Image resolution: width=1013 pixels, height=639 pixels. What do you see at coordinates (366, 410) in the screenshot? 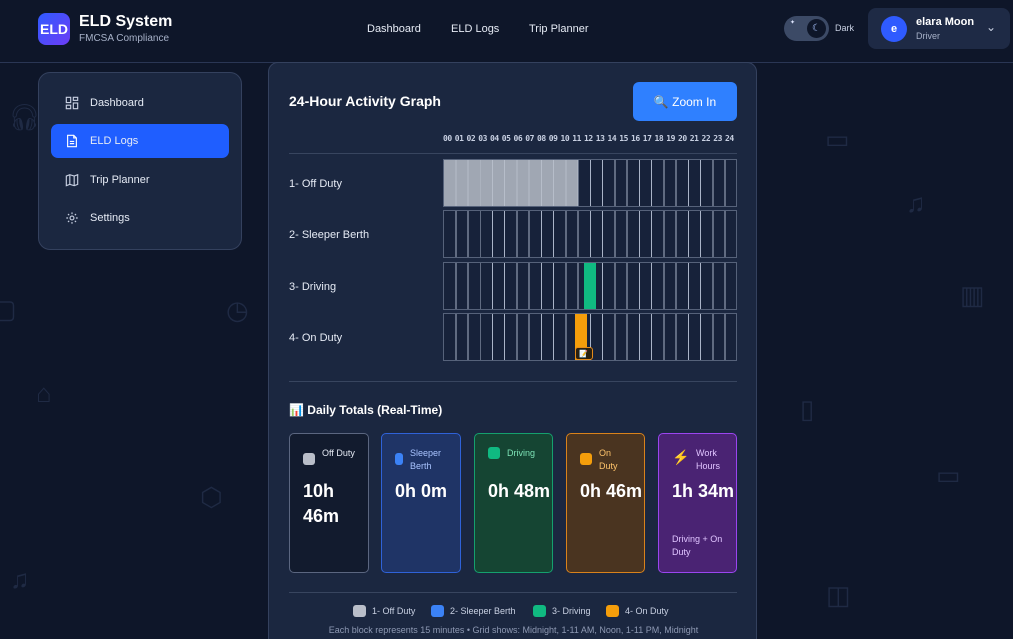
I see `totals-title: 📊 Daily Totals (Real-Time)` at bounding box center [366, 410].